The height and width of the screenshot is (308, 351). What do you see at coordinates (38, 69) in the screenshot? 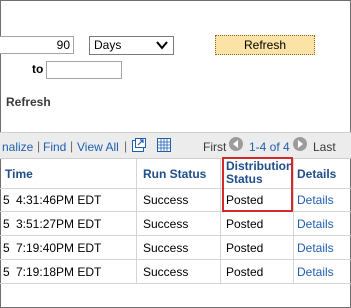
I see `to-label: to` at bounding box center [38, 69].